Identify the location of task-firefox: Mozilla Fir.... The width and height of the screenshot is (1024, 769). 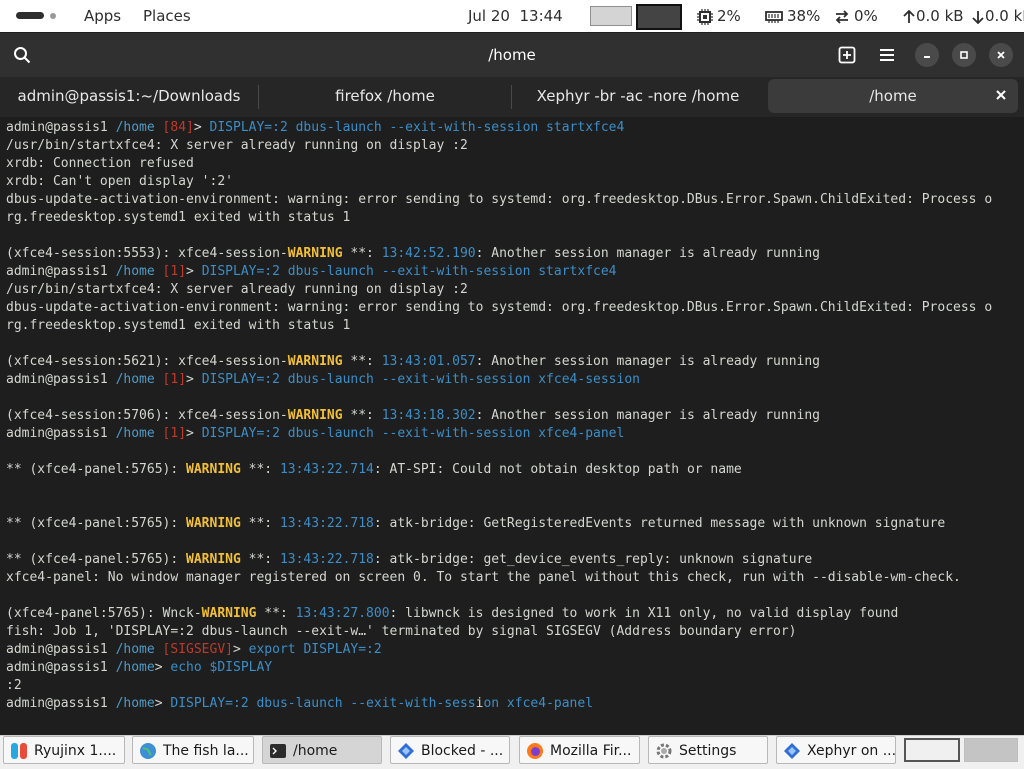
(579, 750).